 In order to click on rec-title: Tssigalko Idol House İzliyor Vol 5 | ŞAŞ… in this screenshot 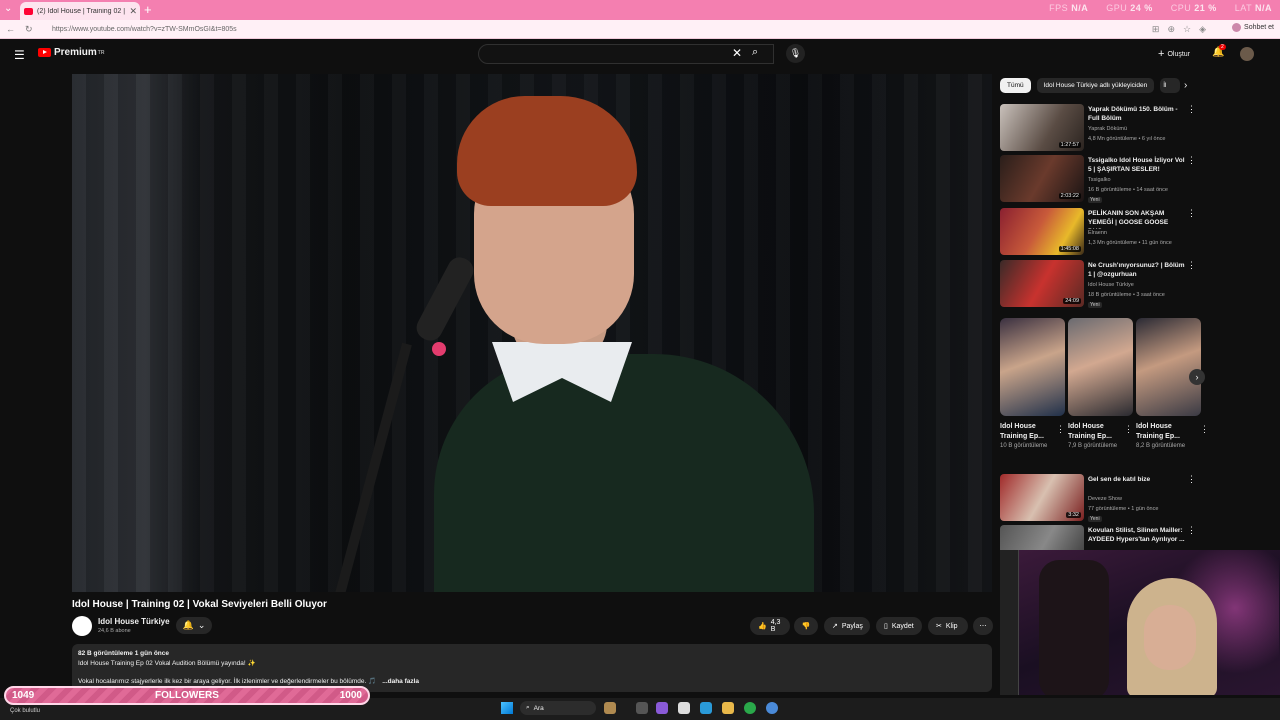, I will do `click(1138, 165)`.